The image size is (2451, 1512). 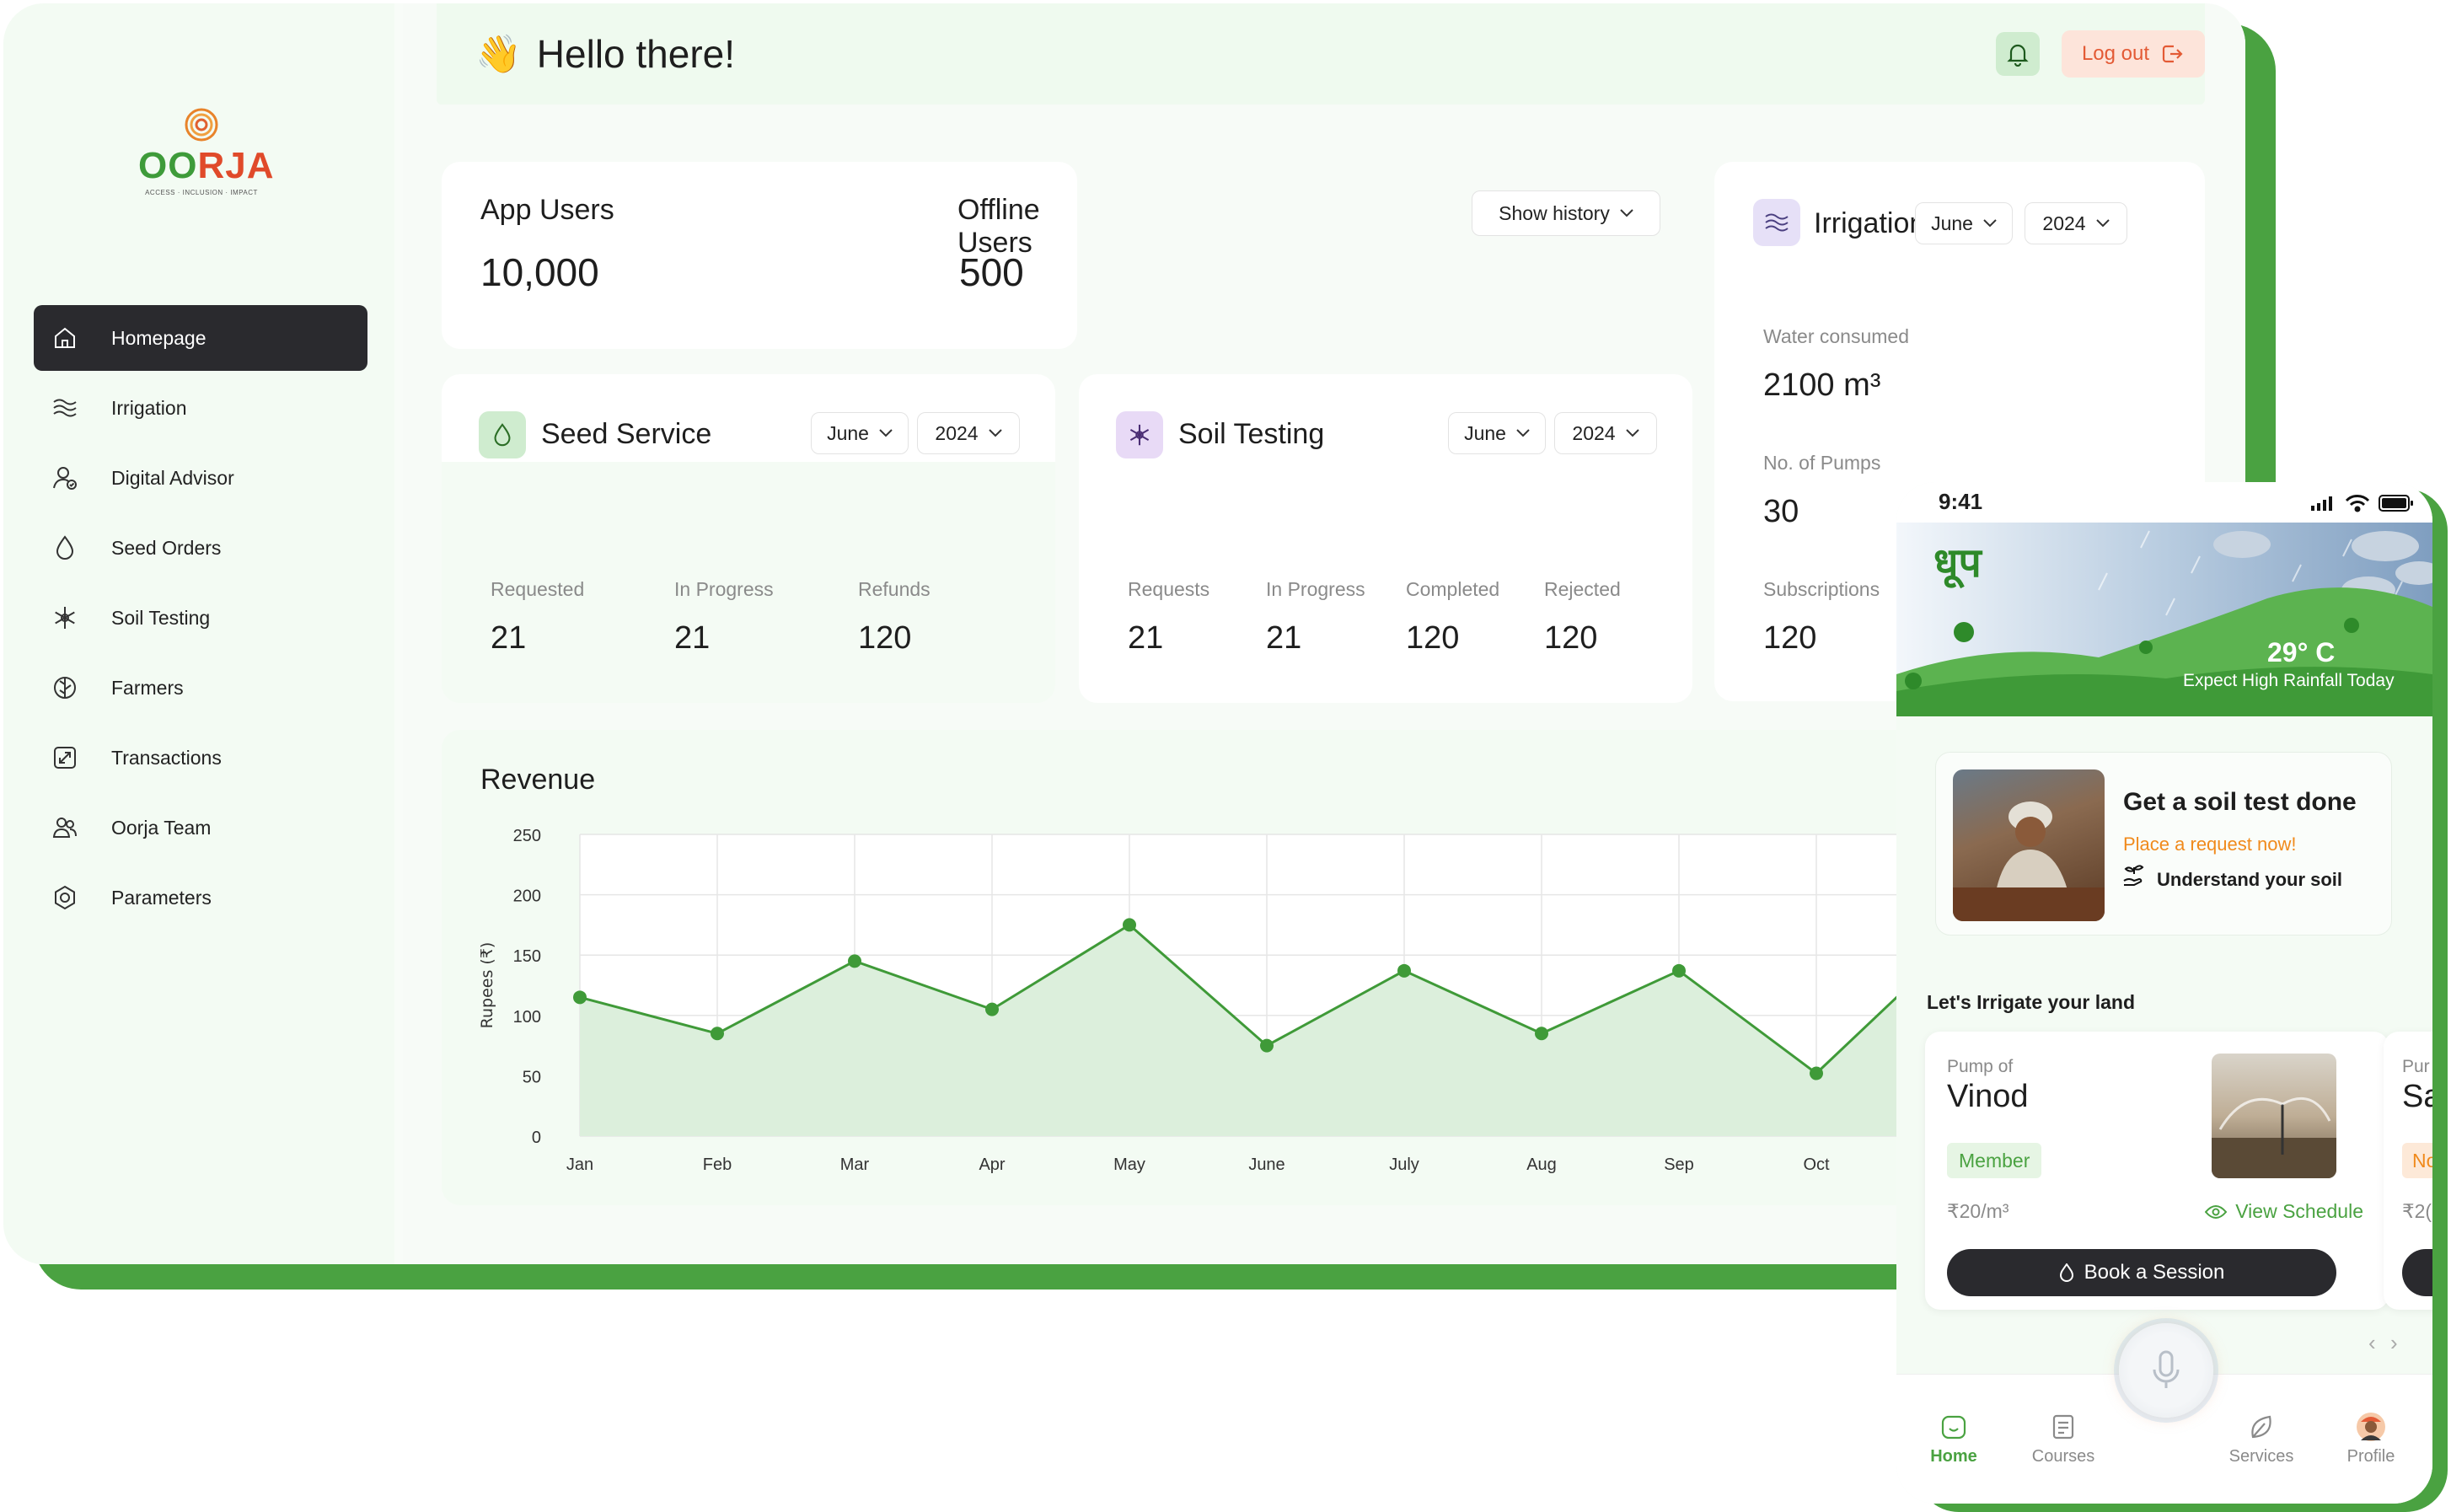 I want to click on x-tick-label: July, so click(x=1404, y=1164).